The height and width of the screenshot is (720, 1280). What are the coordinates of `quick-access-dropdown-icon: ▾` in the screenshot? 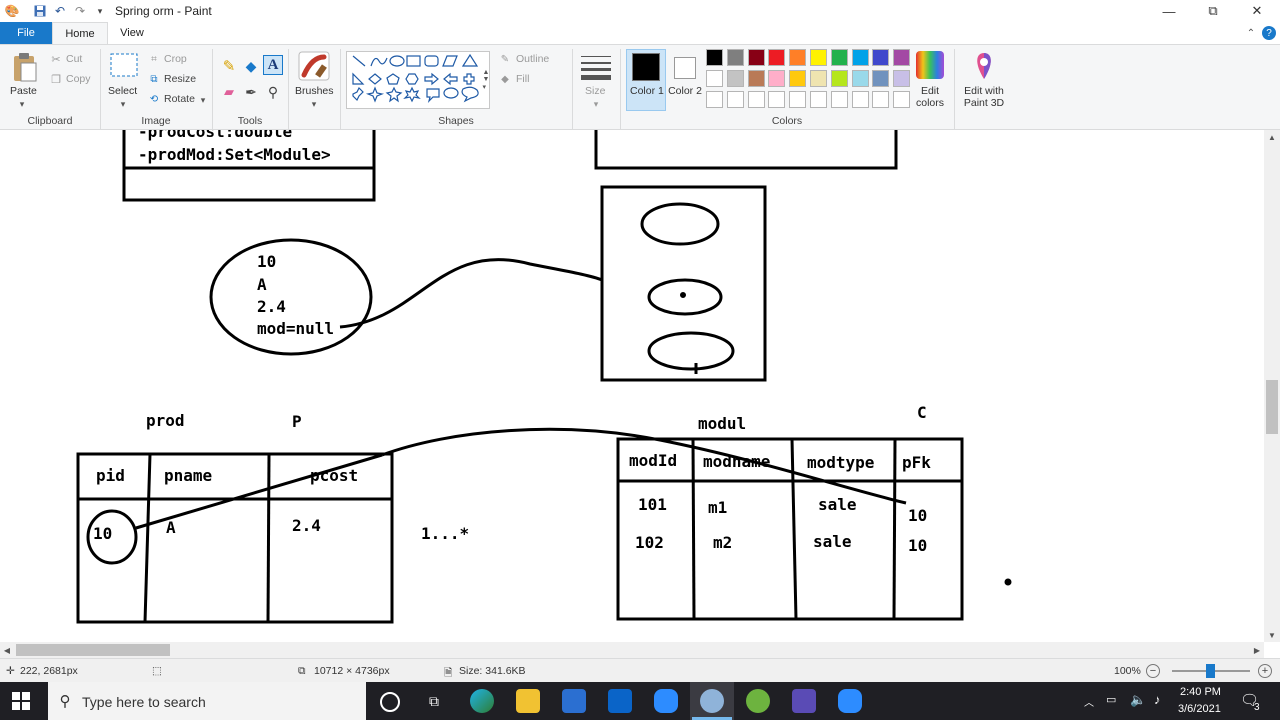 It's located at (100, 11).